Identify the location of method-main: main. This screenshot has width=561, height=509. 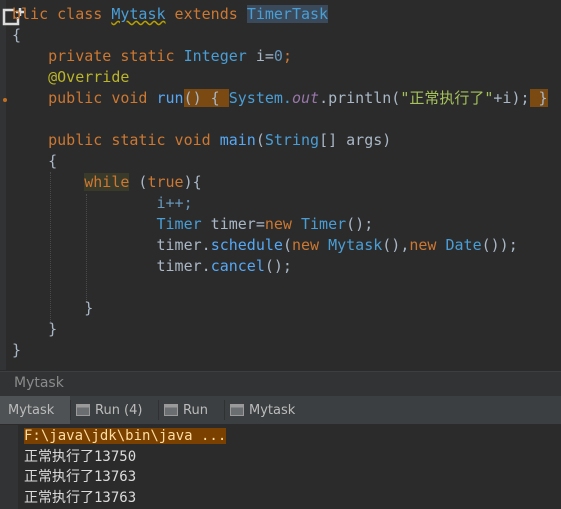
(238, 140).